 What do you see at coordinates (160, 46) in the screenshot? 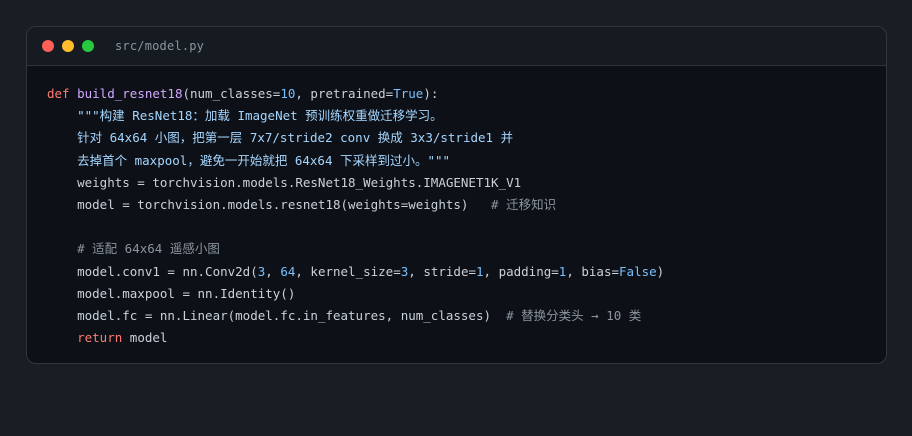
I see `file-name-label: src/model.py` at bounding box center [160, 46].